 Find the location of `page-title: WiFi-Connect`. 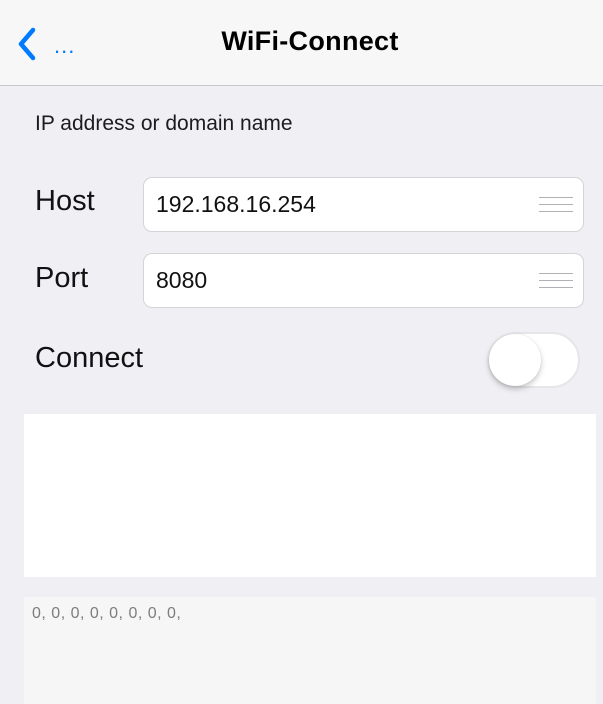

page-title: WiFi-Connect is located at coordinates (310, 41).